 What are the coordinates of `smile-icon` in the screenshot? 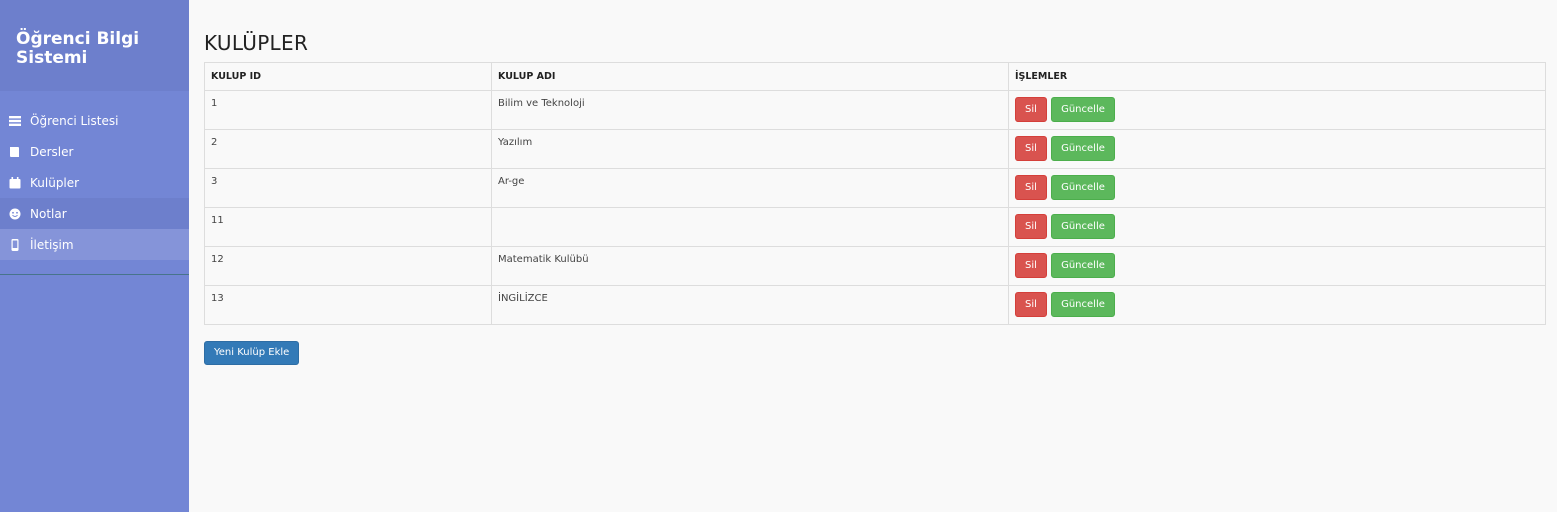 It's located at (14, 213).